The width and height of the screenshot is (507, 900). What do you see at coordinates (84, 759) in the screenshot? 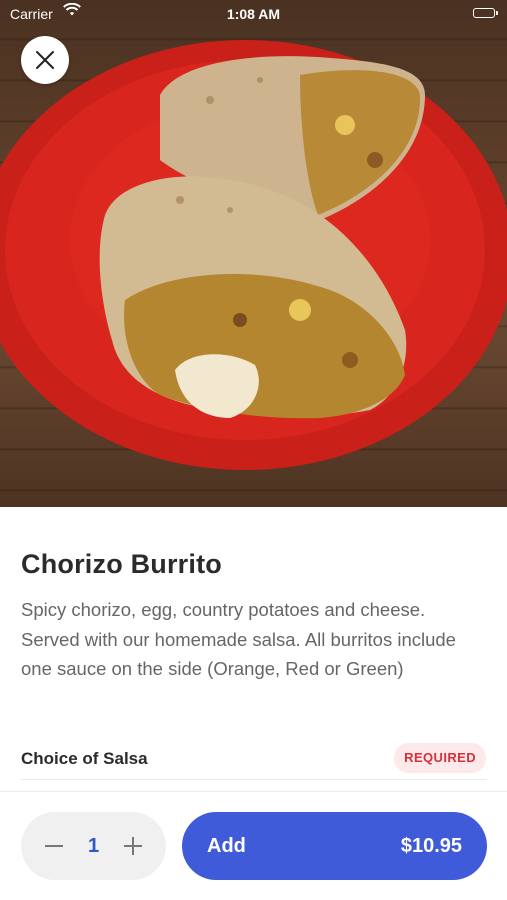
I see `option-group-label: Choice of Salsa` at bounding box center [84, 759].